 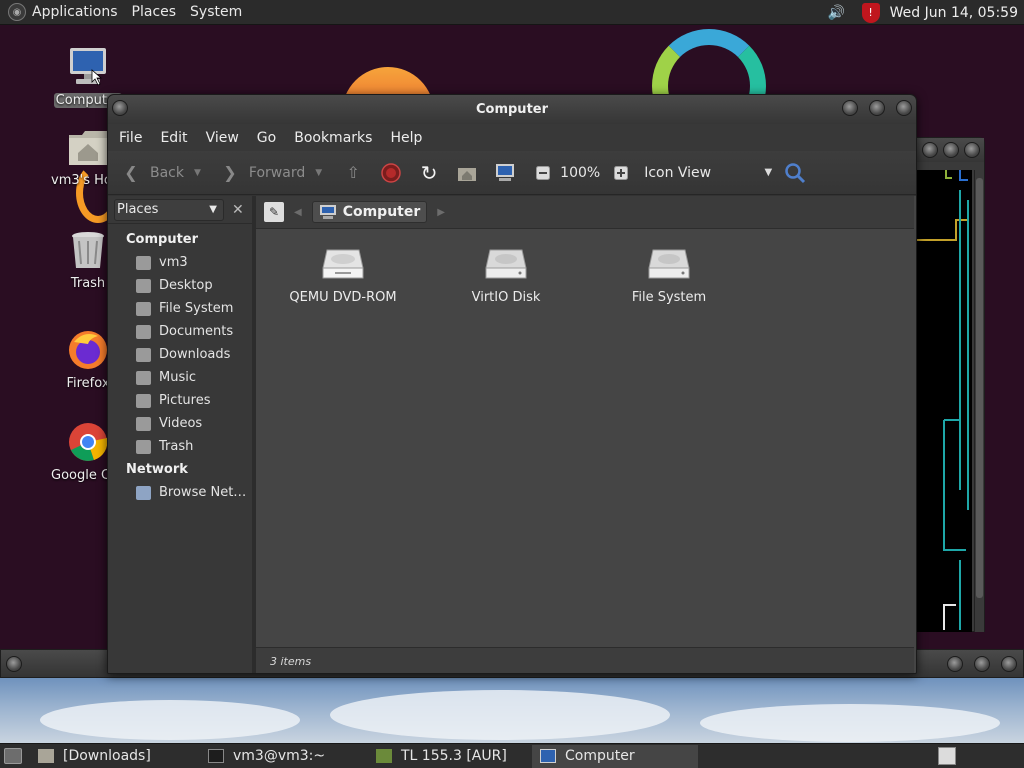 I want to click on home-icon, so click(x=467, y=173).